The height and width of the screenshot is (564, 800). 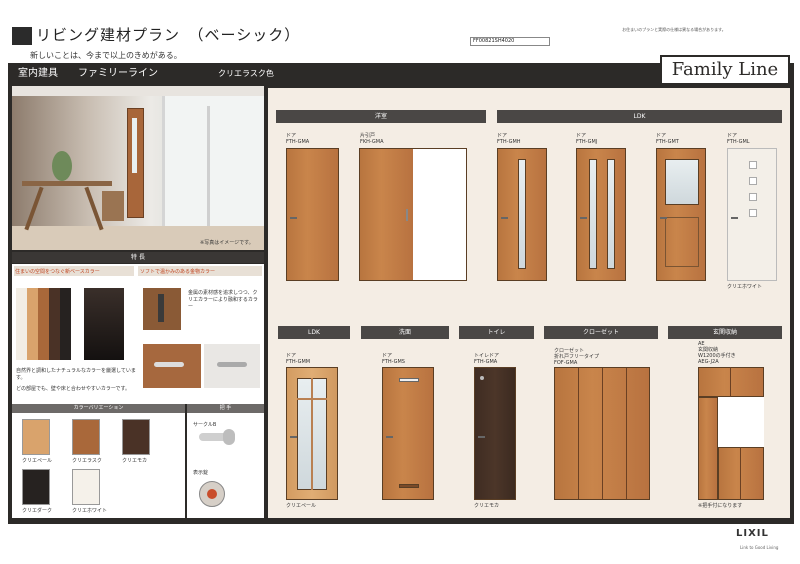 I want to click on toilet-door-fth-gma, so click(x=495, y=433).